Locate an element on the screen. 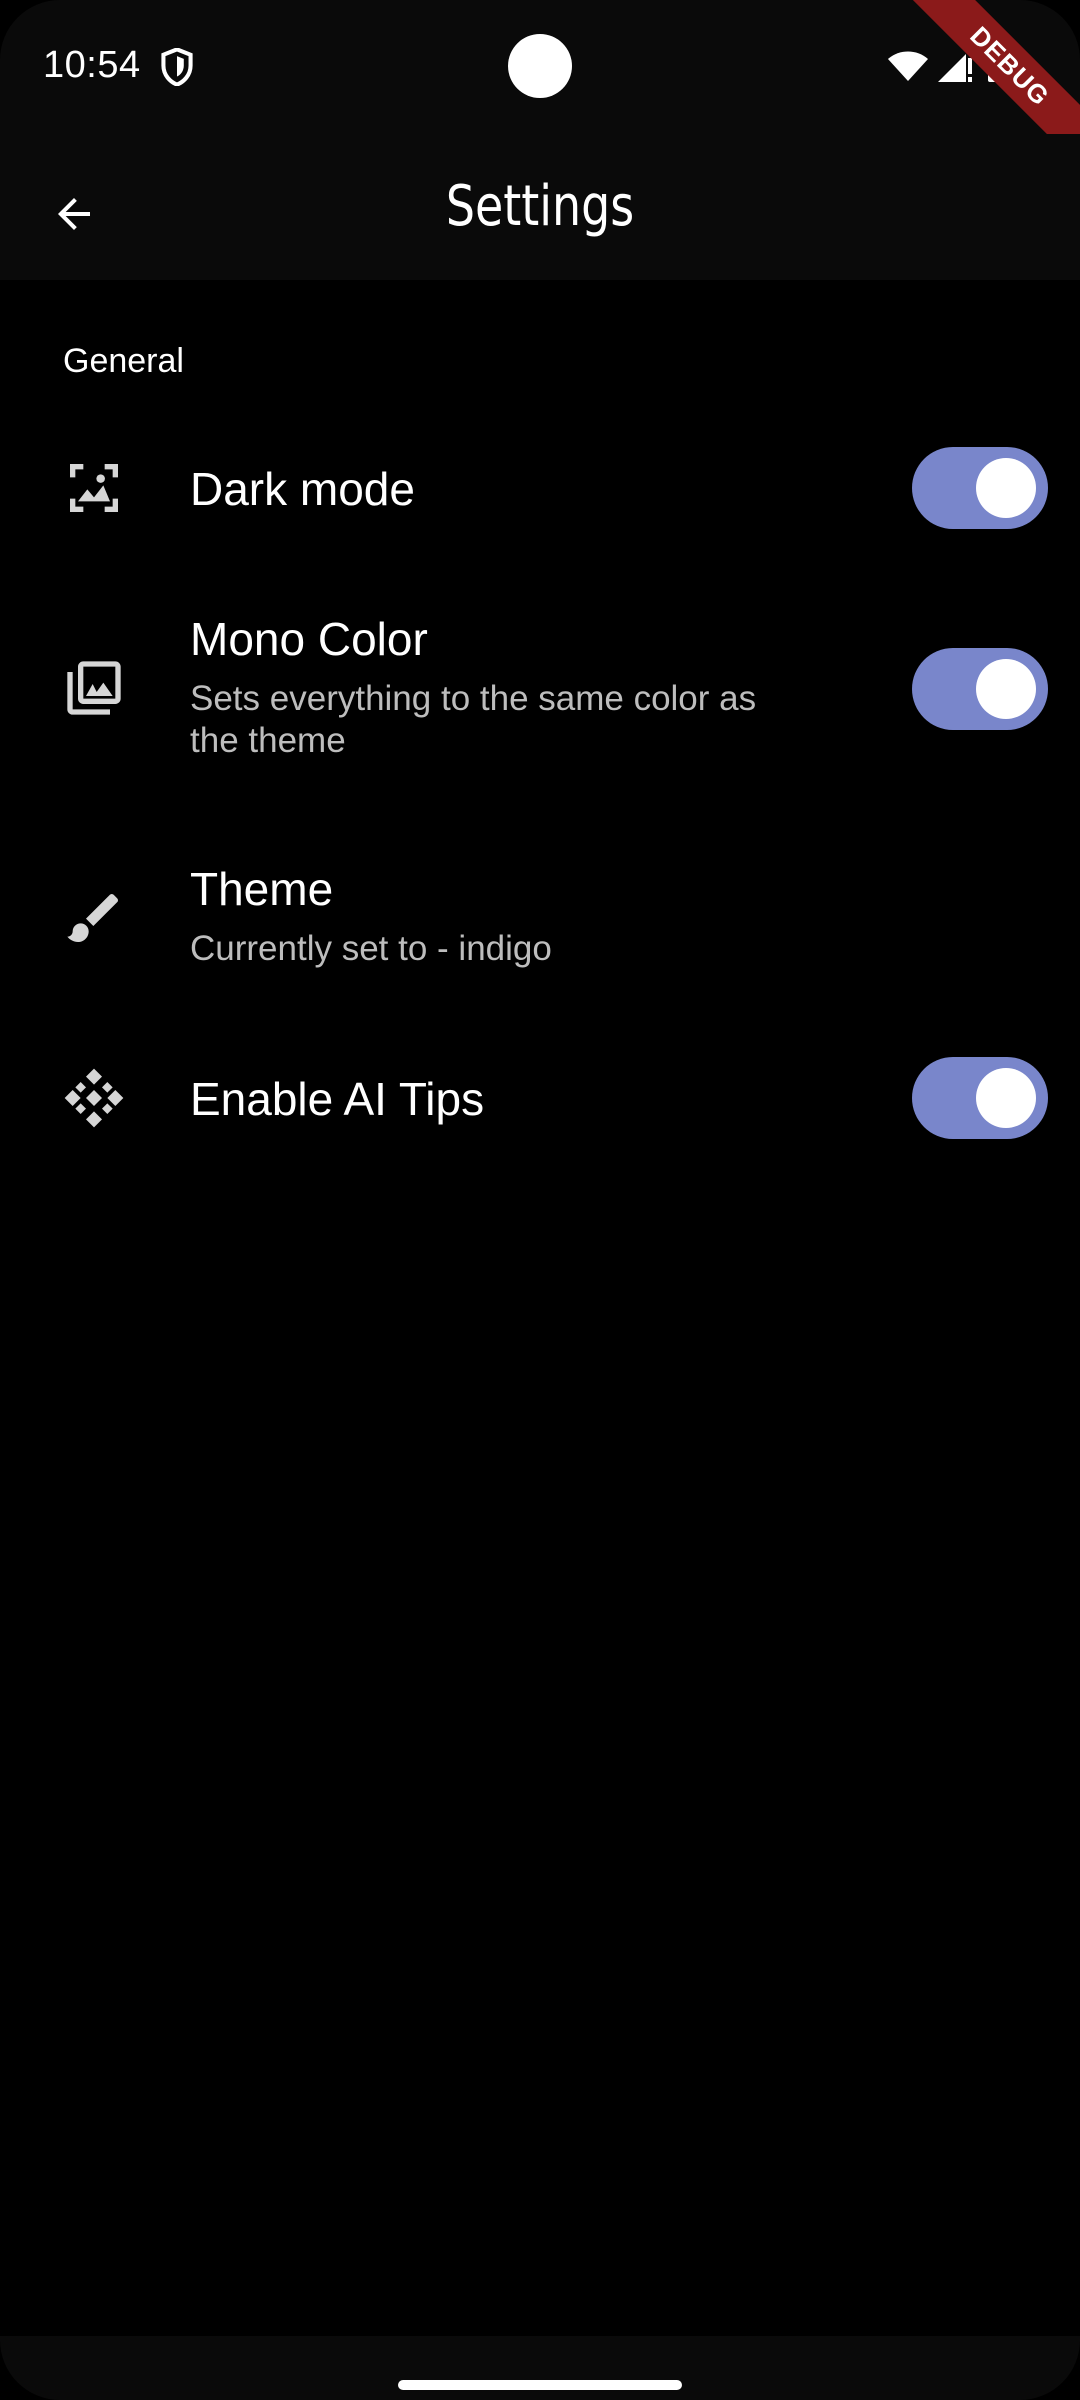  page-title: Settings is located at coordinates (540, 206).